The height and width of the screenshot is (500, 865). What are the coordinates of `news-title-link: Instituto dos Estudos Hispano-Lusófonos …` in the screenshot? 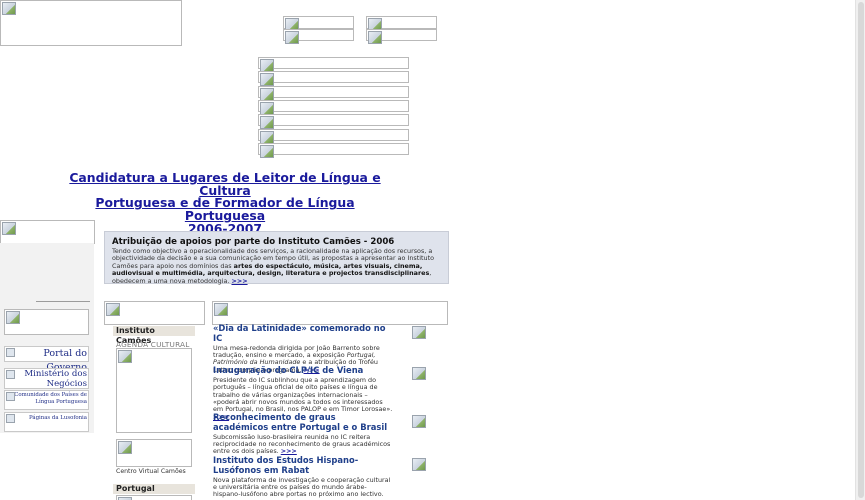 It's located at (303, 465).